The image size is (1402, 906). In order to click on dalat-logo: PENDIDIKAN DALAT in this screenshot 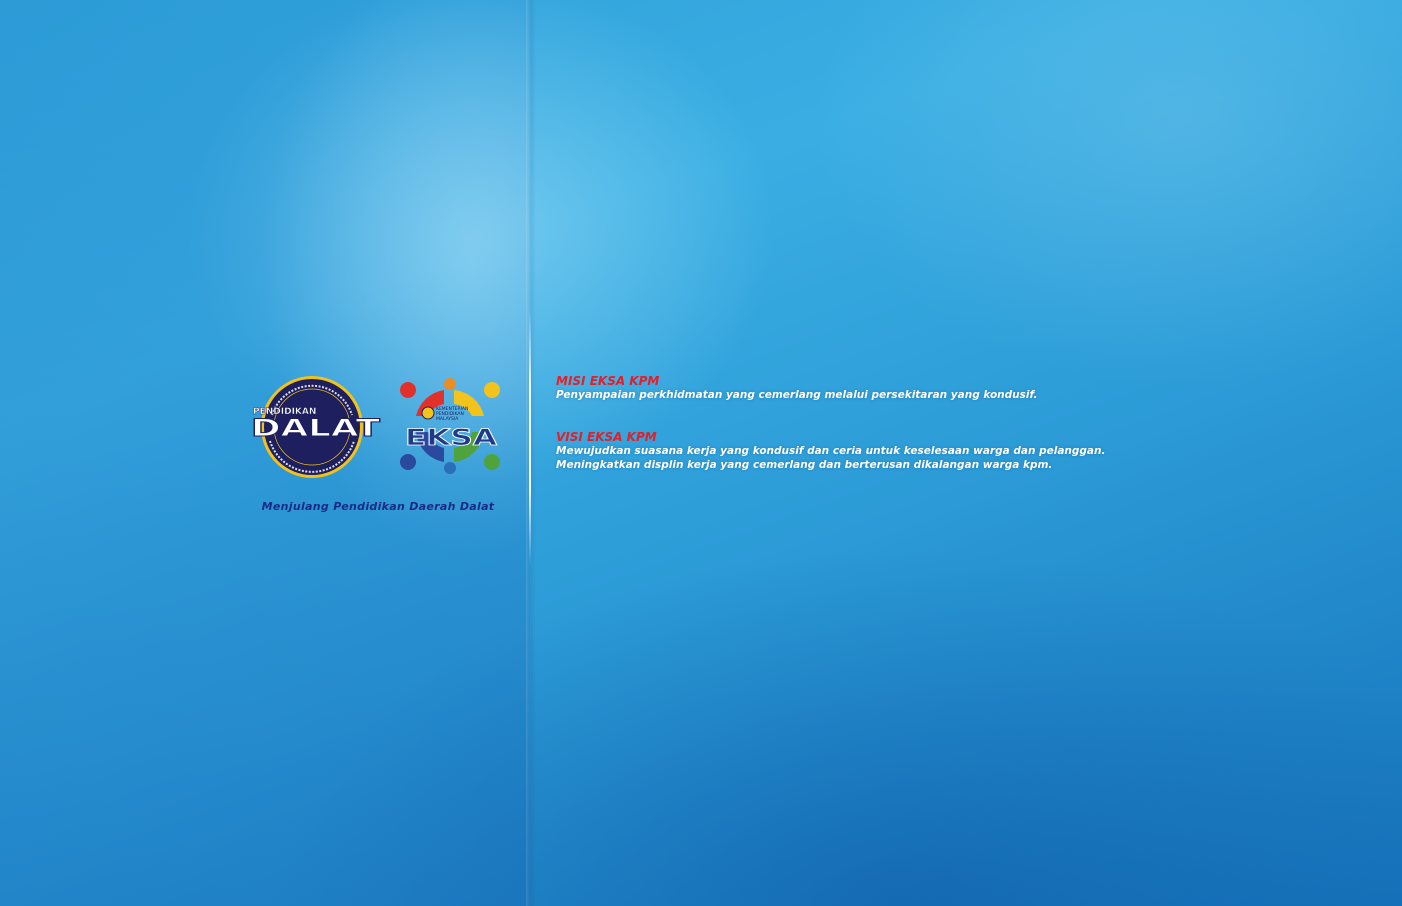, I will do `click(316, 427)`.